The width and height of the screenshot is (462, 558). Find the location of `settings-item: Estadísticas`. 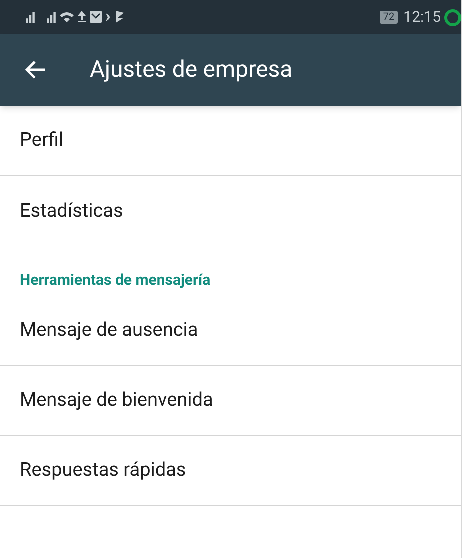

settings-item: Estadísticas is located at coordinates (230, 211).